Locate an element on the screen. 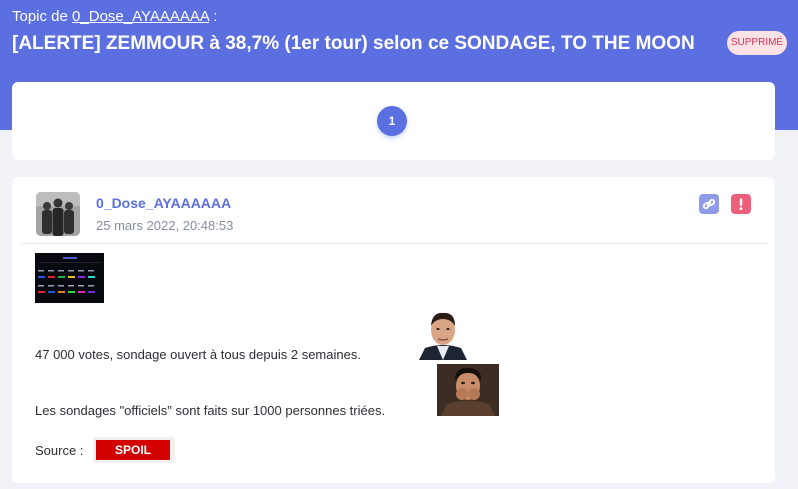 This screenshot has width=798, height=489. page-1-button: 1 is located at coordinates (392, 121).